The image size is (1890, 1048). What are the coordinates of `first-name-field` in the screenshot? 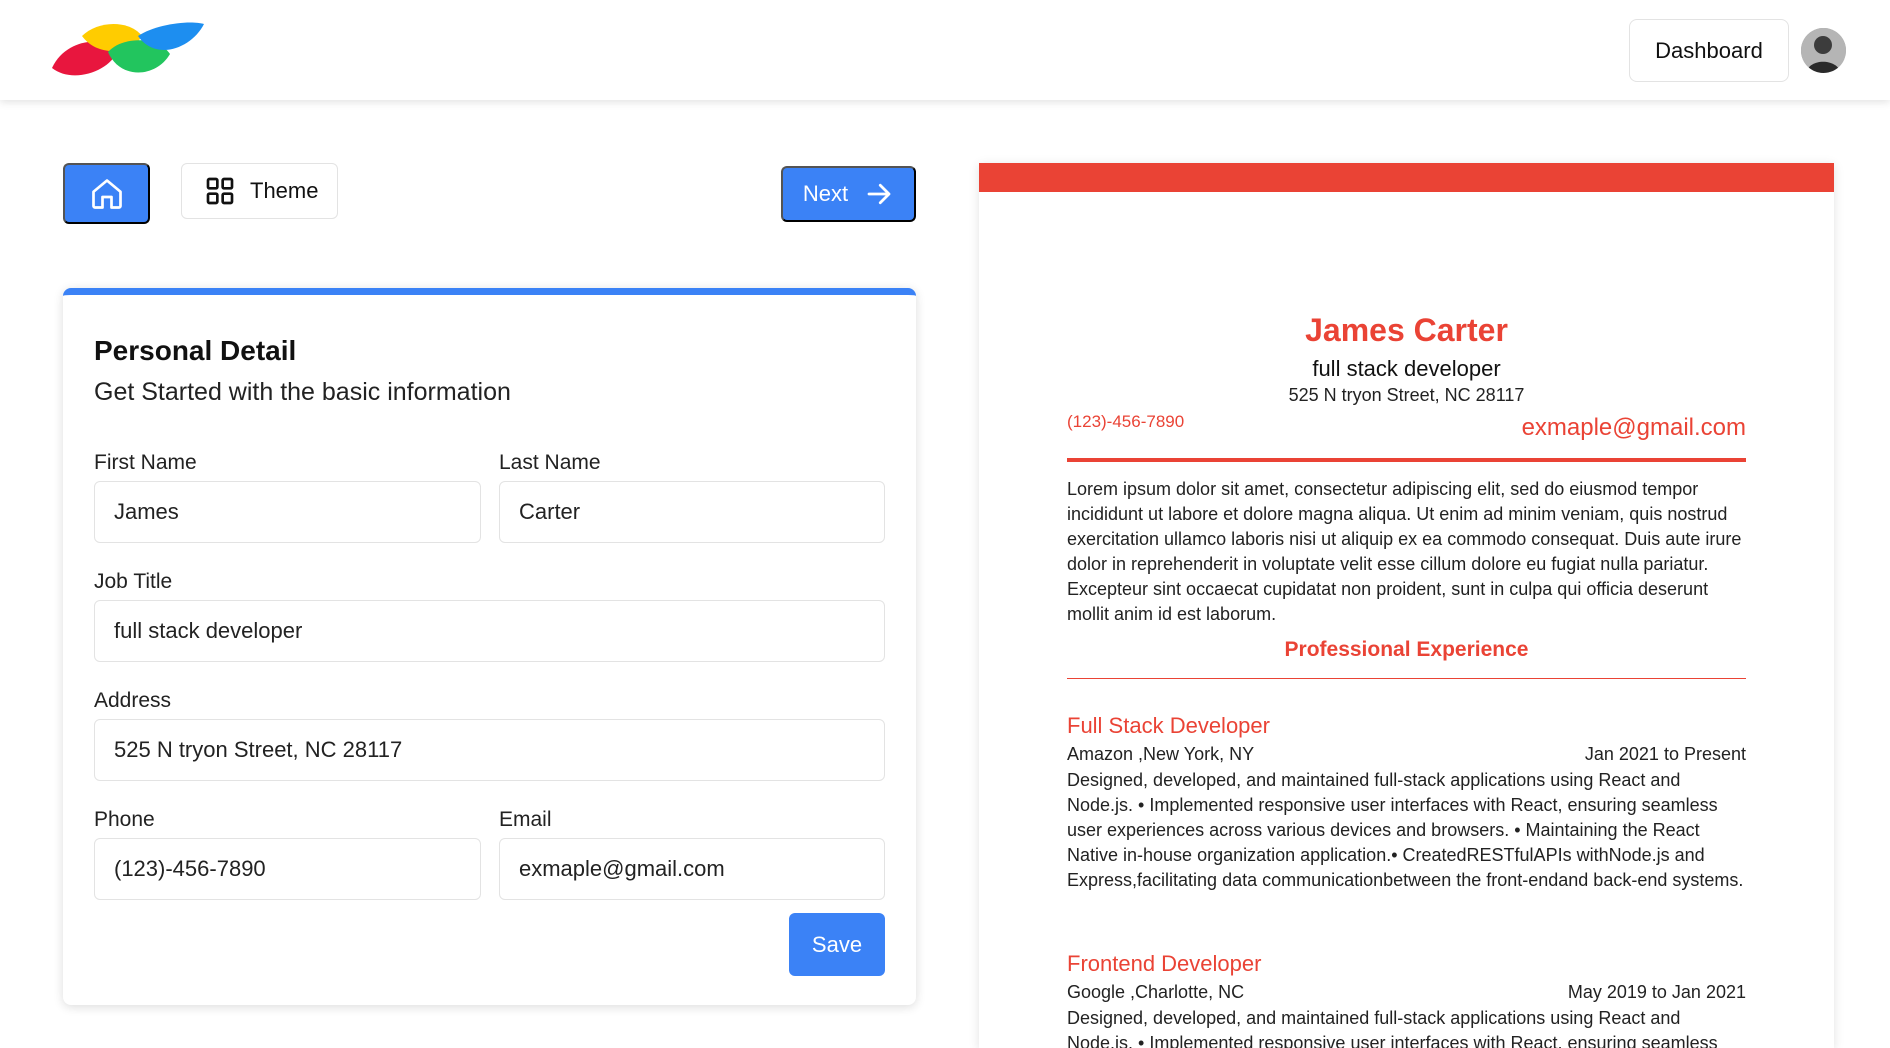 It's located at (287, 512).